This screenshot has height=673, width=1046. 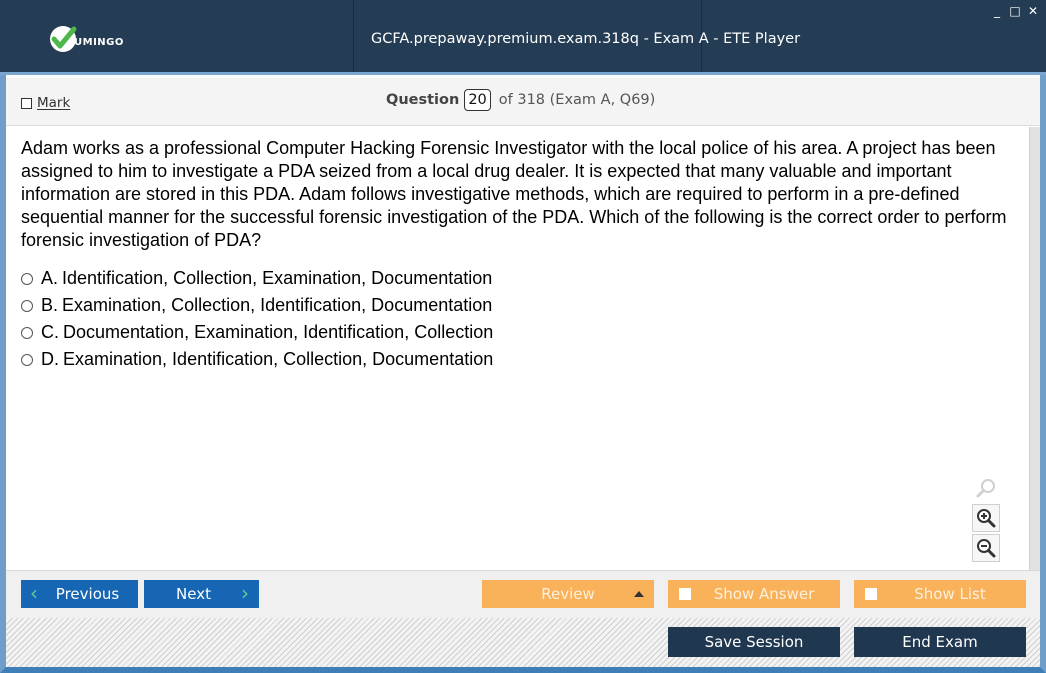 I want to click on end-exam-button: End Exam, so click(x=940, y=642).